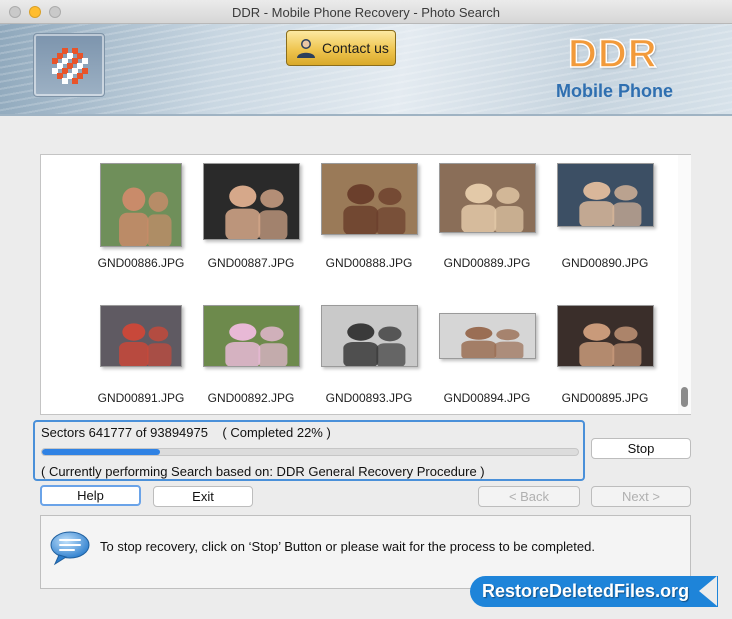  Describe the element at coordinates (529, 496) in the screenshot. I see `back-button: < Back` at that location.